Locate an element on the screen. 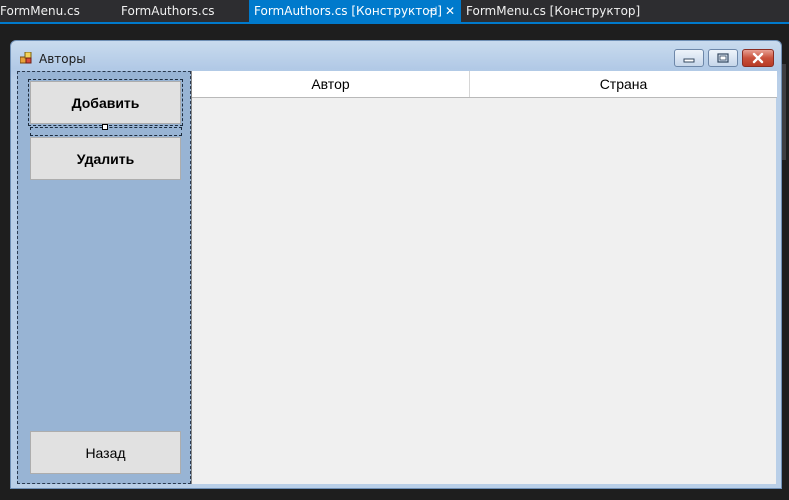 The image size is (789, 500). minimize-icon is located at coordinates (689, 60).